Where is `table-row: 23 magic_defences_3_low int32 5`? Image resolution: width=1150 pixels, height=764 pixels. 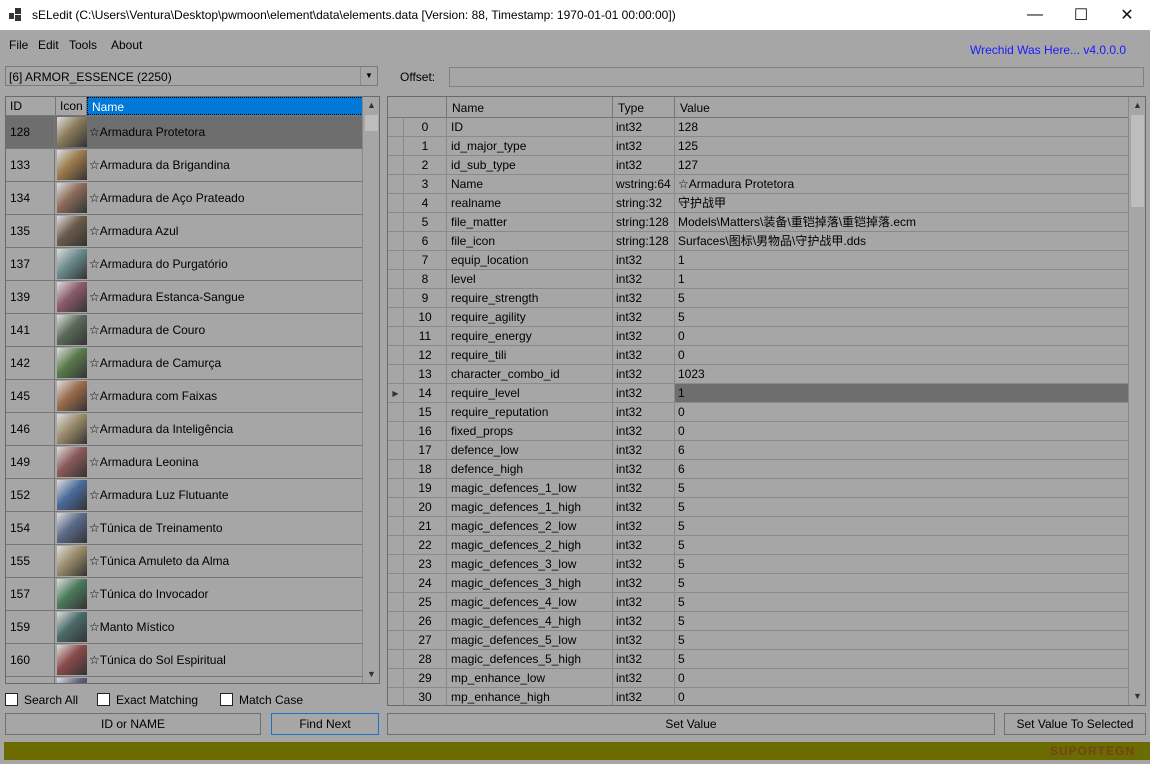 table-row: 23 magic_defences_3_low int32 5 is located at coordinates (758, 564).